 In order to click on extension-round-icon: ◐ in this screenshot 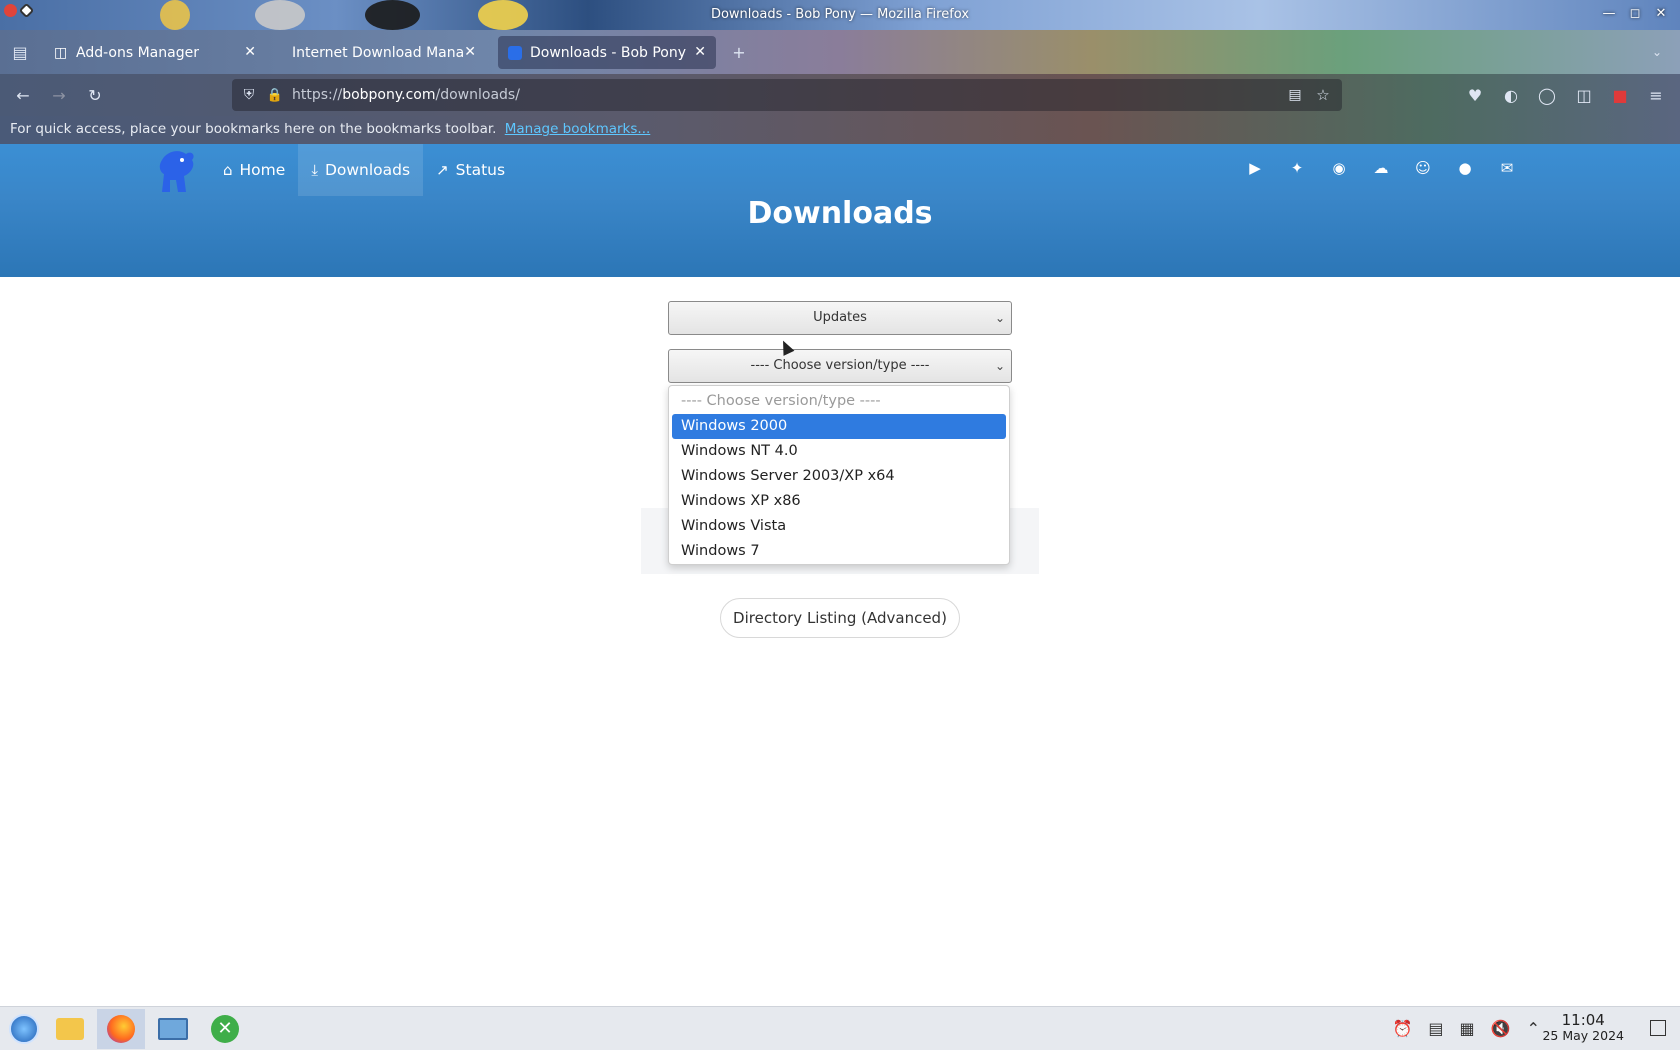, I will do `click(1511, 95)`.